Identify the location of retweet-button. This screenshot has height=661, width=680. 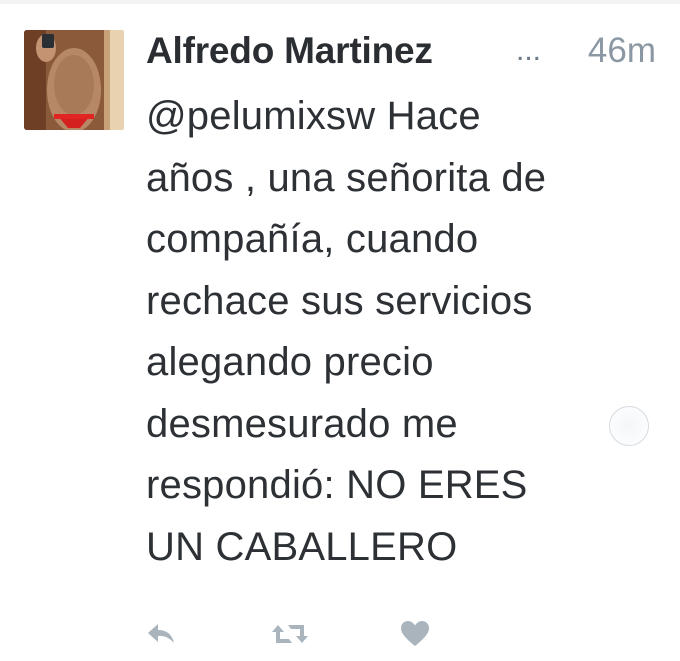
(290, 634).